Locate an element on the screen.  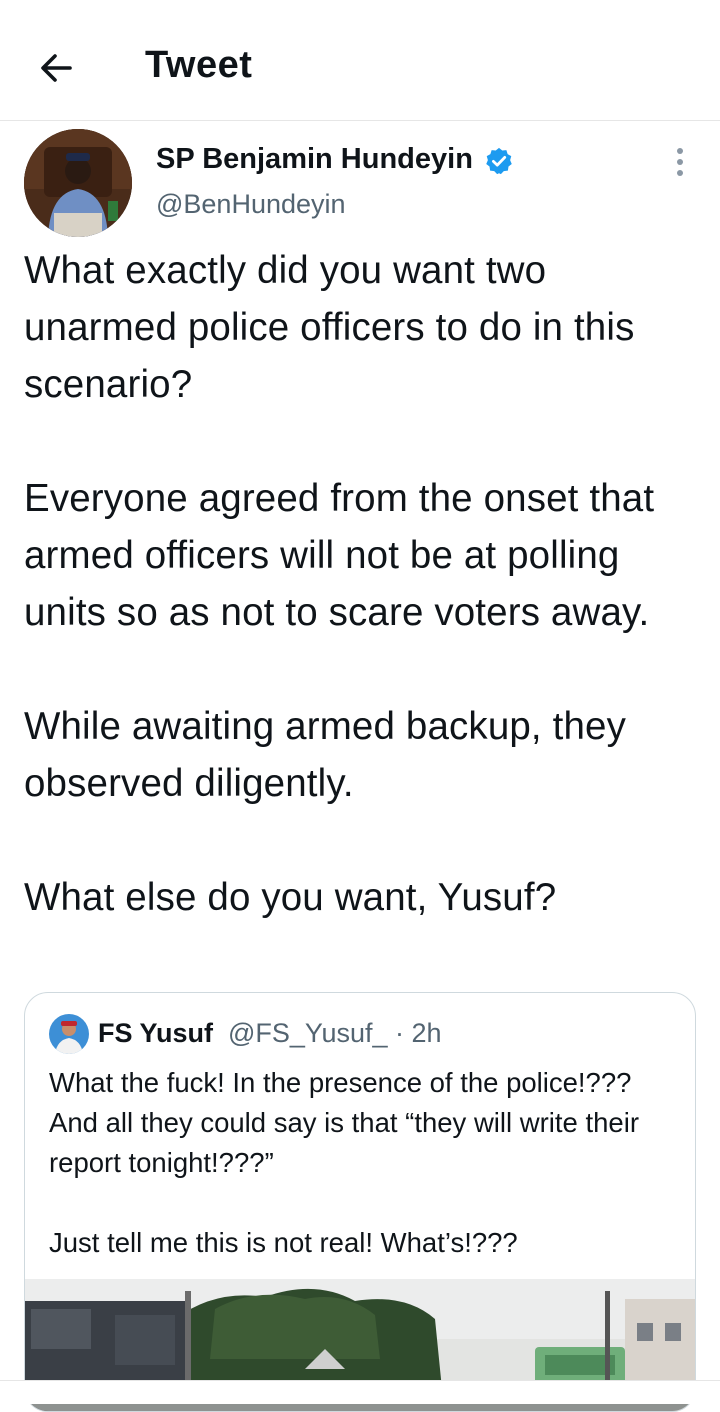
author-handle: @BenHundeyin is located at coordinates (251, 204).